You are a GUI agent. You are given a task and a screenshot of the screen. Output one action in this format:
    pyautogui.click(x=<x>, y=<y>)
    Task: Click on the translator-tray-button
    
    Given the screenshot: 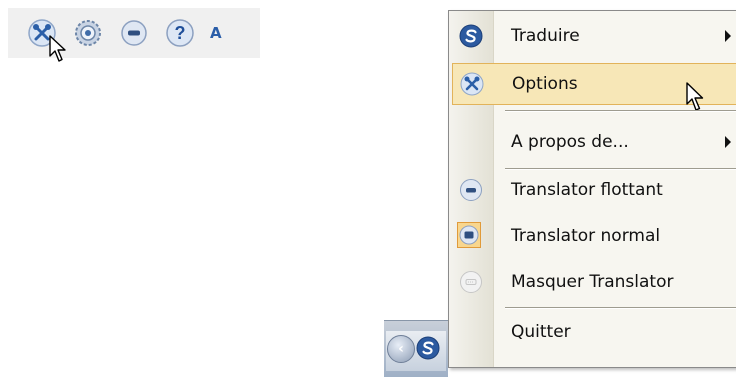 What is the action you would take?
    pyautogui.click(x=428, y=348)
    